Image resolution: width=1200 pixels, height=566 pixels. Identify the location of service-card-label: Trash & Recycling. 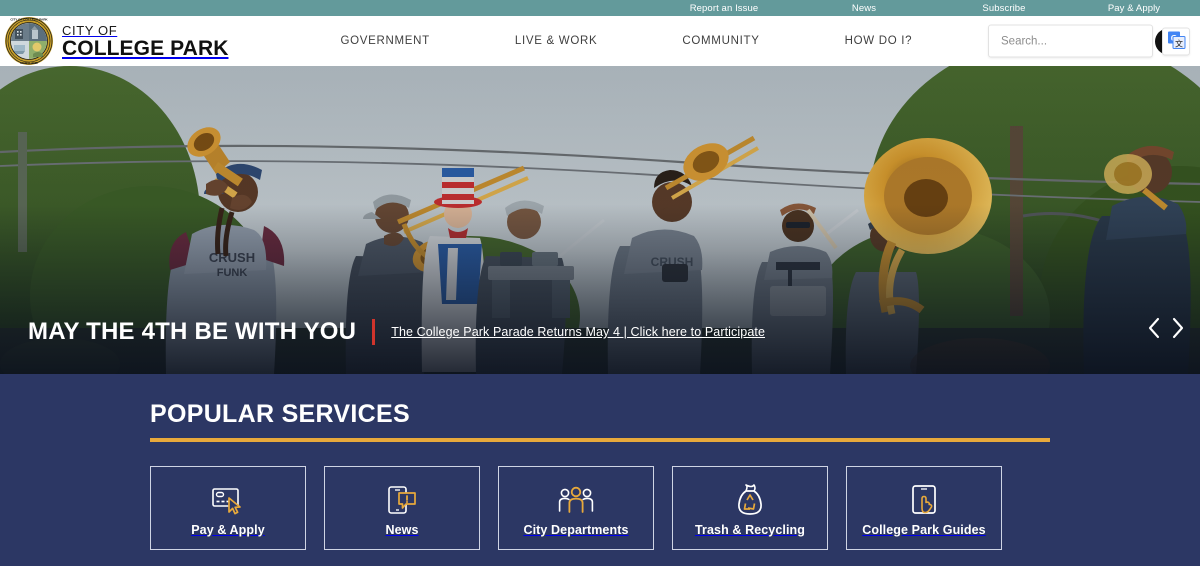
(750, 529).